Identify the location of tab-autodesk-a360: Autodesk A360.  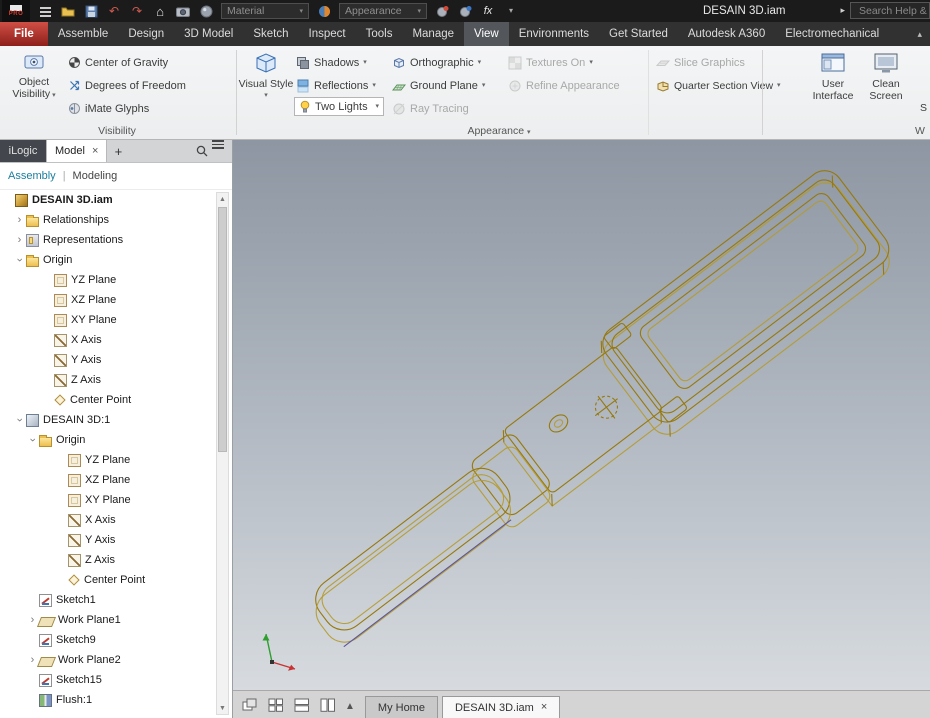
(726, 34).